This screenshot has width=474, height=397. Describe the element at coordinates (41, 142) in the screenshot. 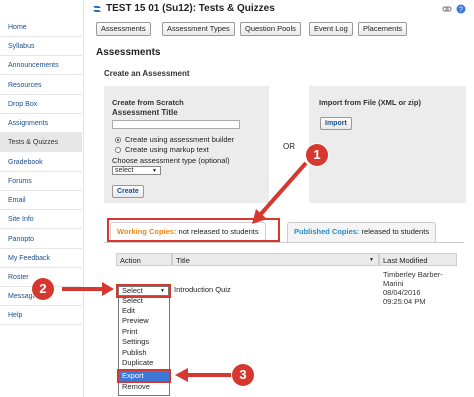

I see `sidebar-item-tests-quizzes: Tests & Quizzes` at that location.